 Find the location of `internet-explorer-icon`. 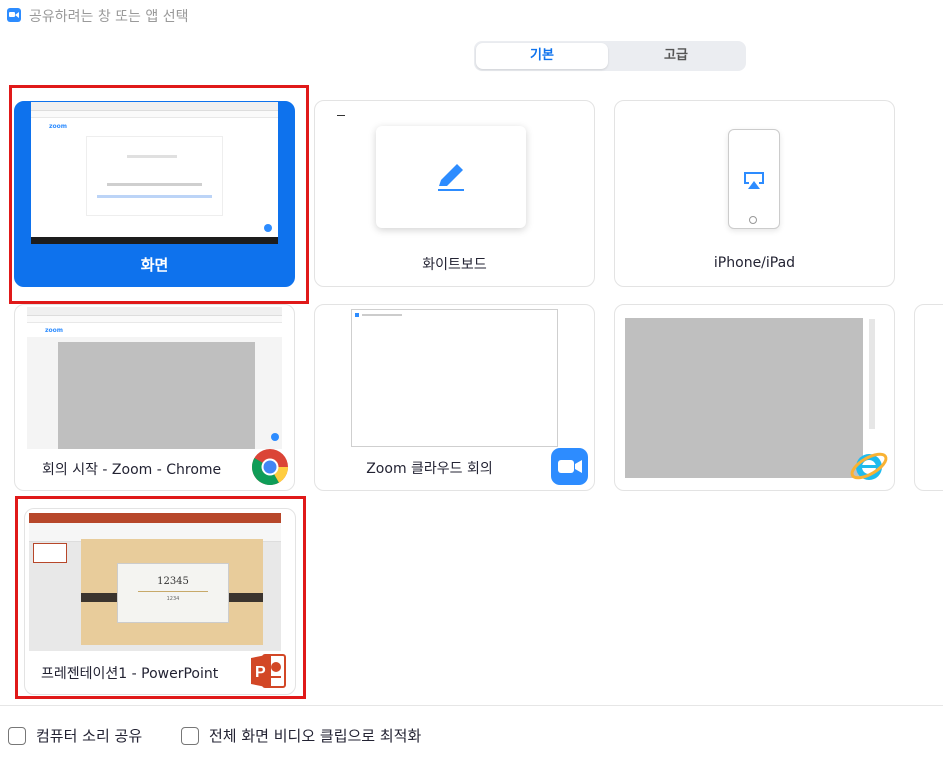

internet-explorer-icon is located at coordinates (869, 466).